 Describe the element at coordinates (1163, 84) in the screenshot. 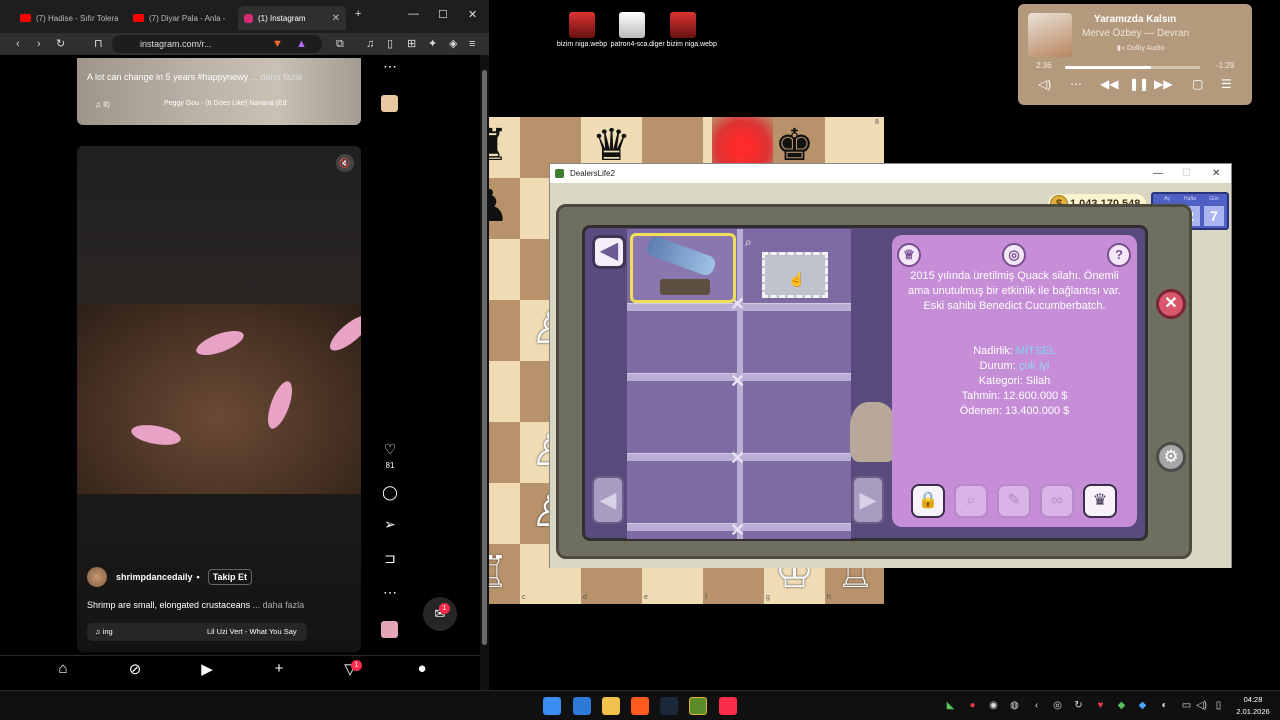

I see `next-icon: ▶▶` at that location.